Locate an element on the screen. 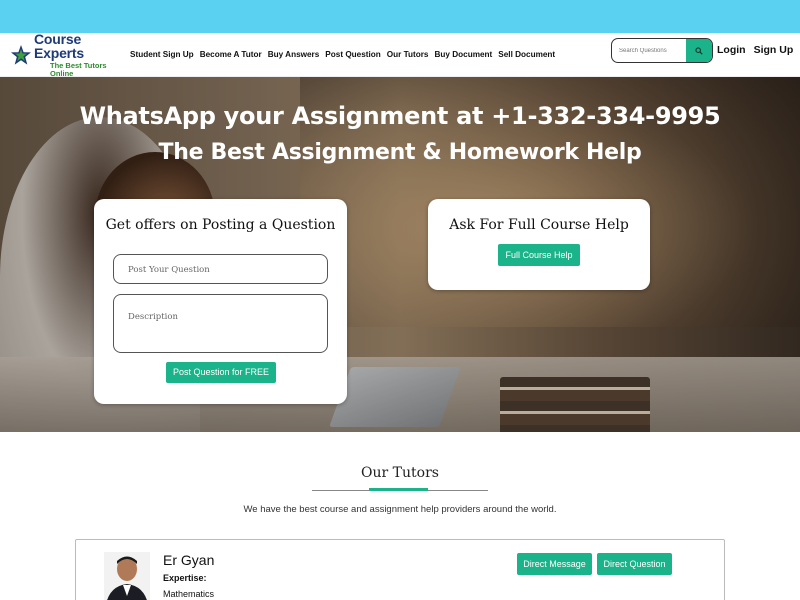 The image size is (800, 600). tutor-name: Er Gyan is located at coordinates (189, 560).